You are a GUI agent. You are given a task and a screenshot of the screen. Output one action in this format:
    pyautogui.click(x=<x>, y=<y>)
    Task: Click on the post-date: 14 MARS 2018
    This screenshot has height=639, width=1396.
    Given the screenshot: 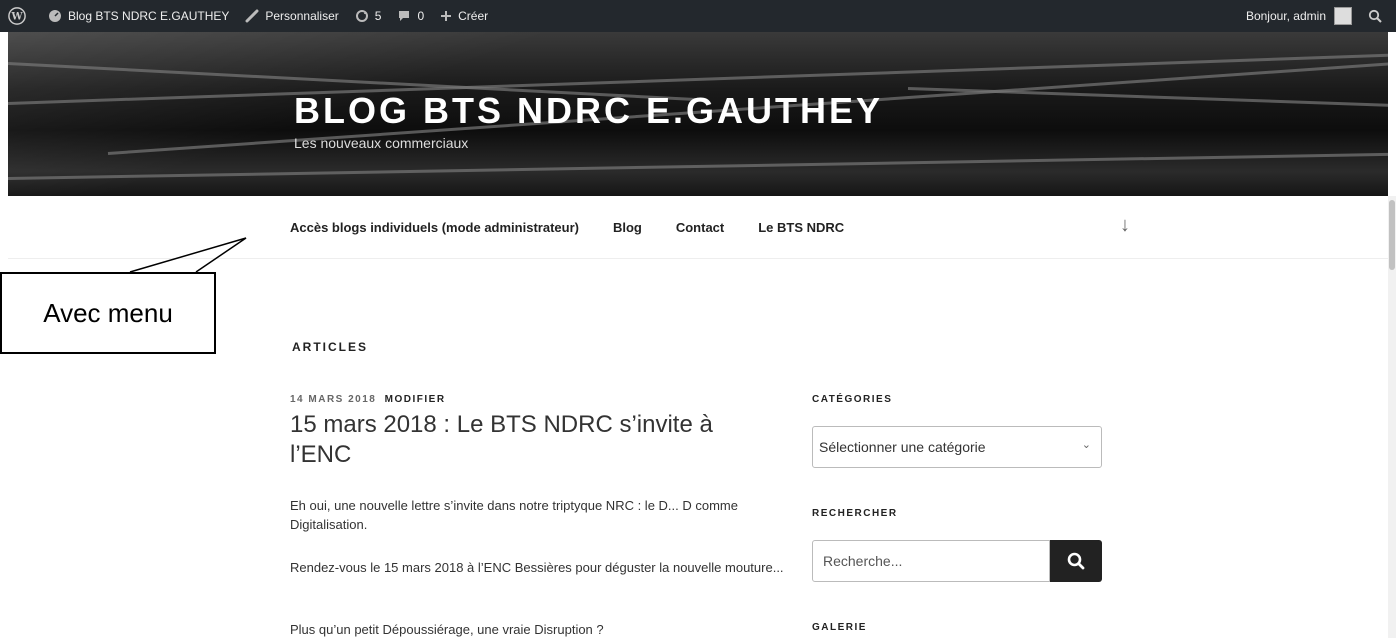 What is the action you would take?
    pyautogui.click(x=333, y=399)
    